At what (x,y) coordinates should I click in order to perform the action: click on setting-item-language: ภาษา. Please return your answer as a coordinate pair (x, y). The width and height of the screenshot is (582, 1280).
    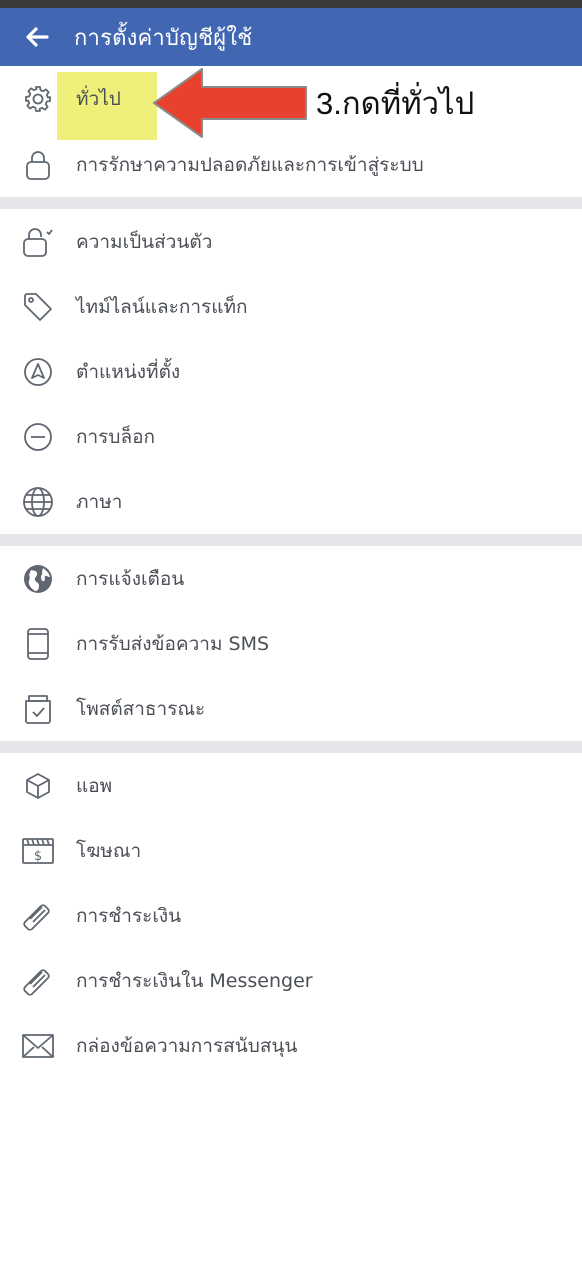
    Looking at the image, I should click on (291, 501).